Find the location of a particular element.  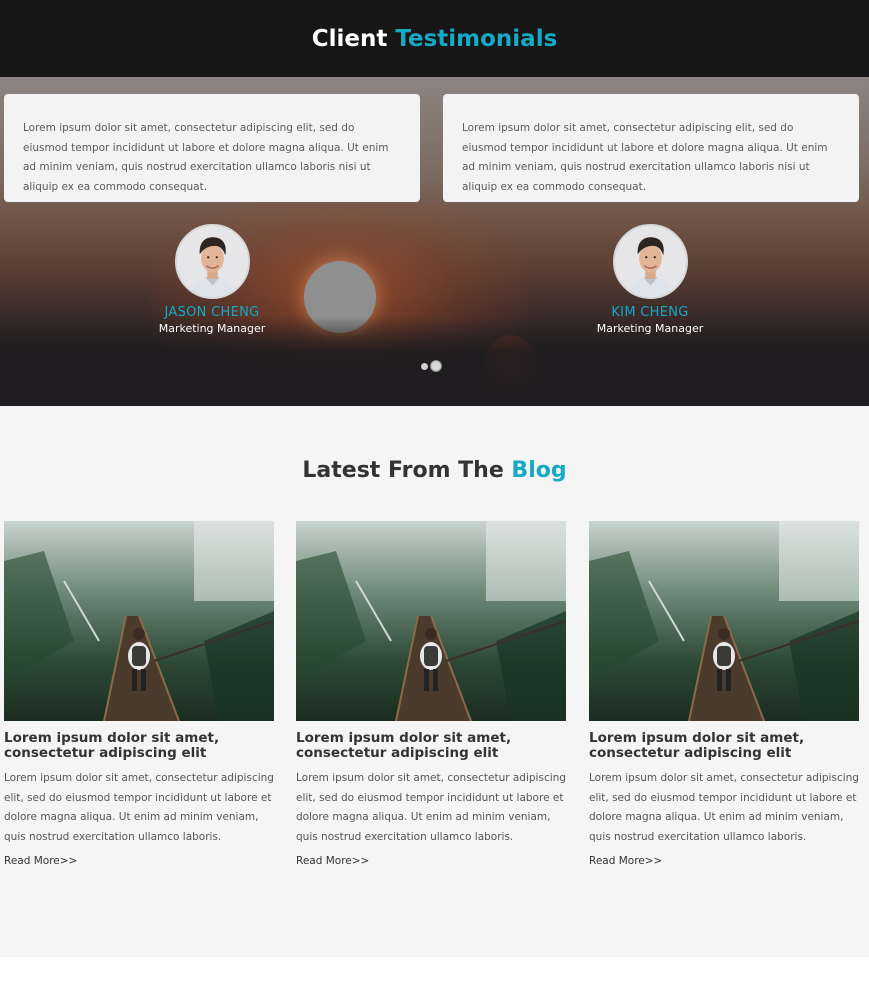

testimonial-author-2: KIM CHENG Marketing Manager is located at coordinates (650, 279).